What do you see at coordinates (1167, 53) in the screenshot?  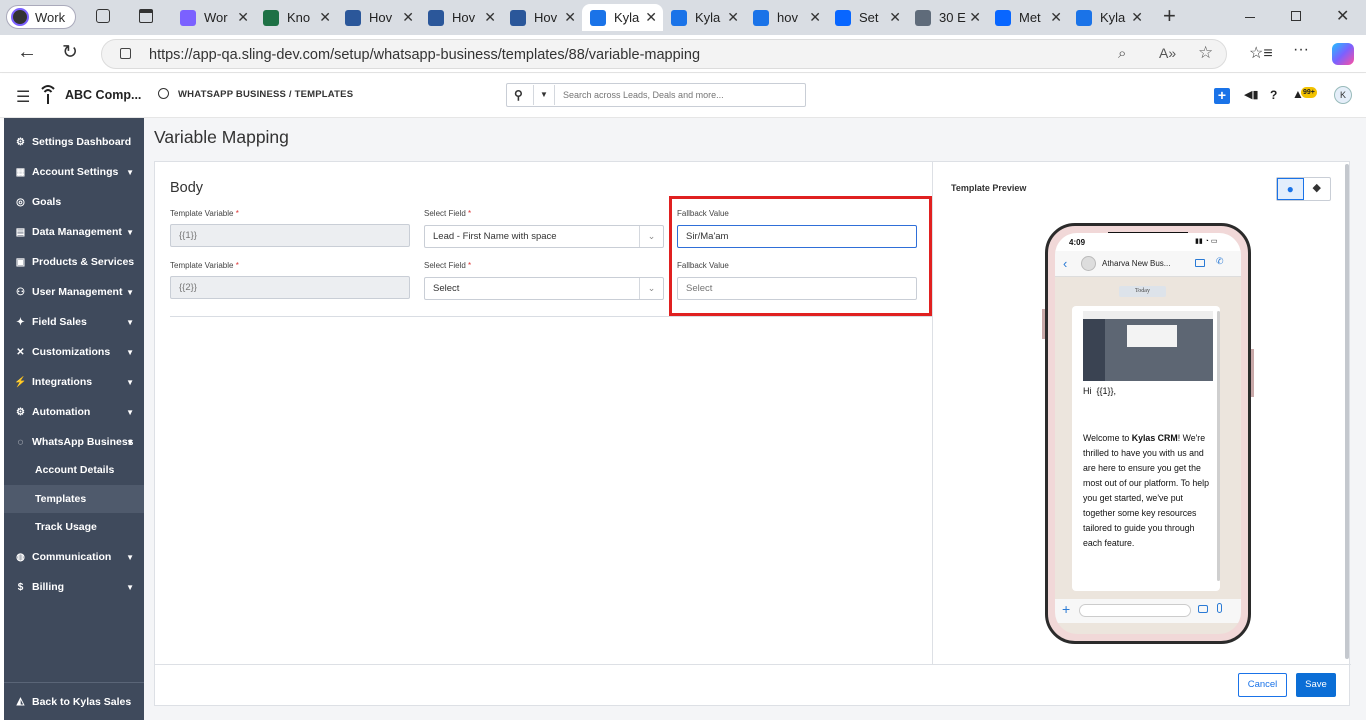 I see `read-aloud-icon: A»` at bounding box center [1167, 53].